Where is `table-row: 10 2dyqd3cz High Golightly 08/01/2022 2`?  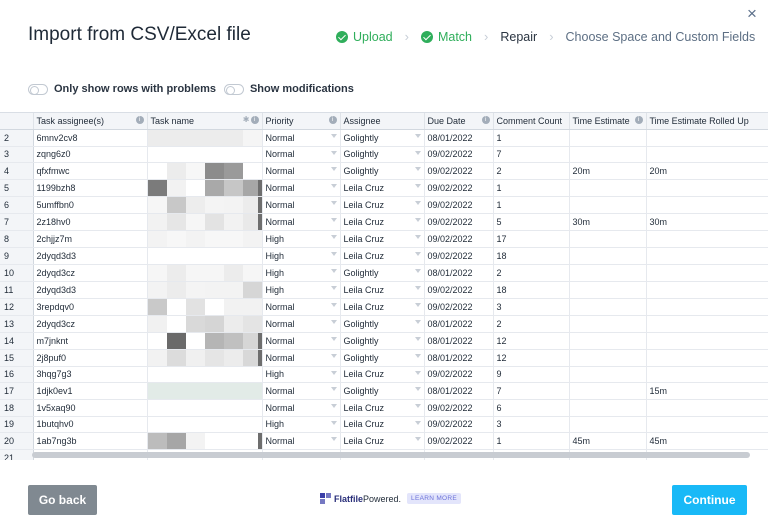
table-row: 10 2dyqd3cz High Golightly 08/01/2022 2 is located at coordinates (384, 273).